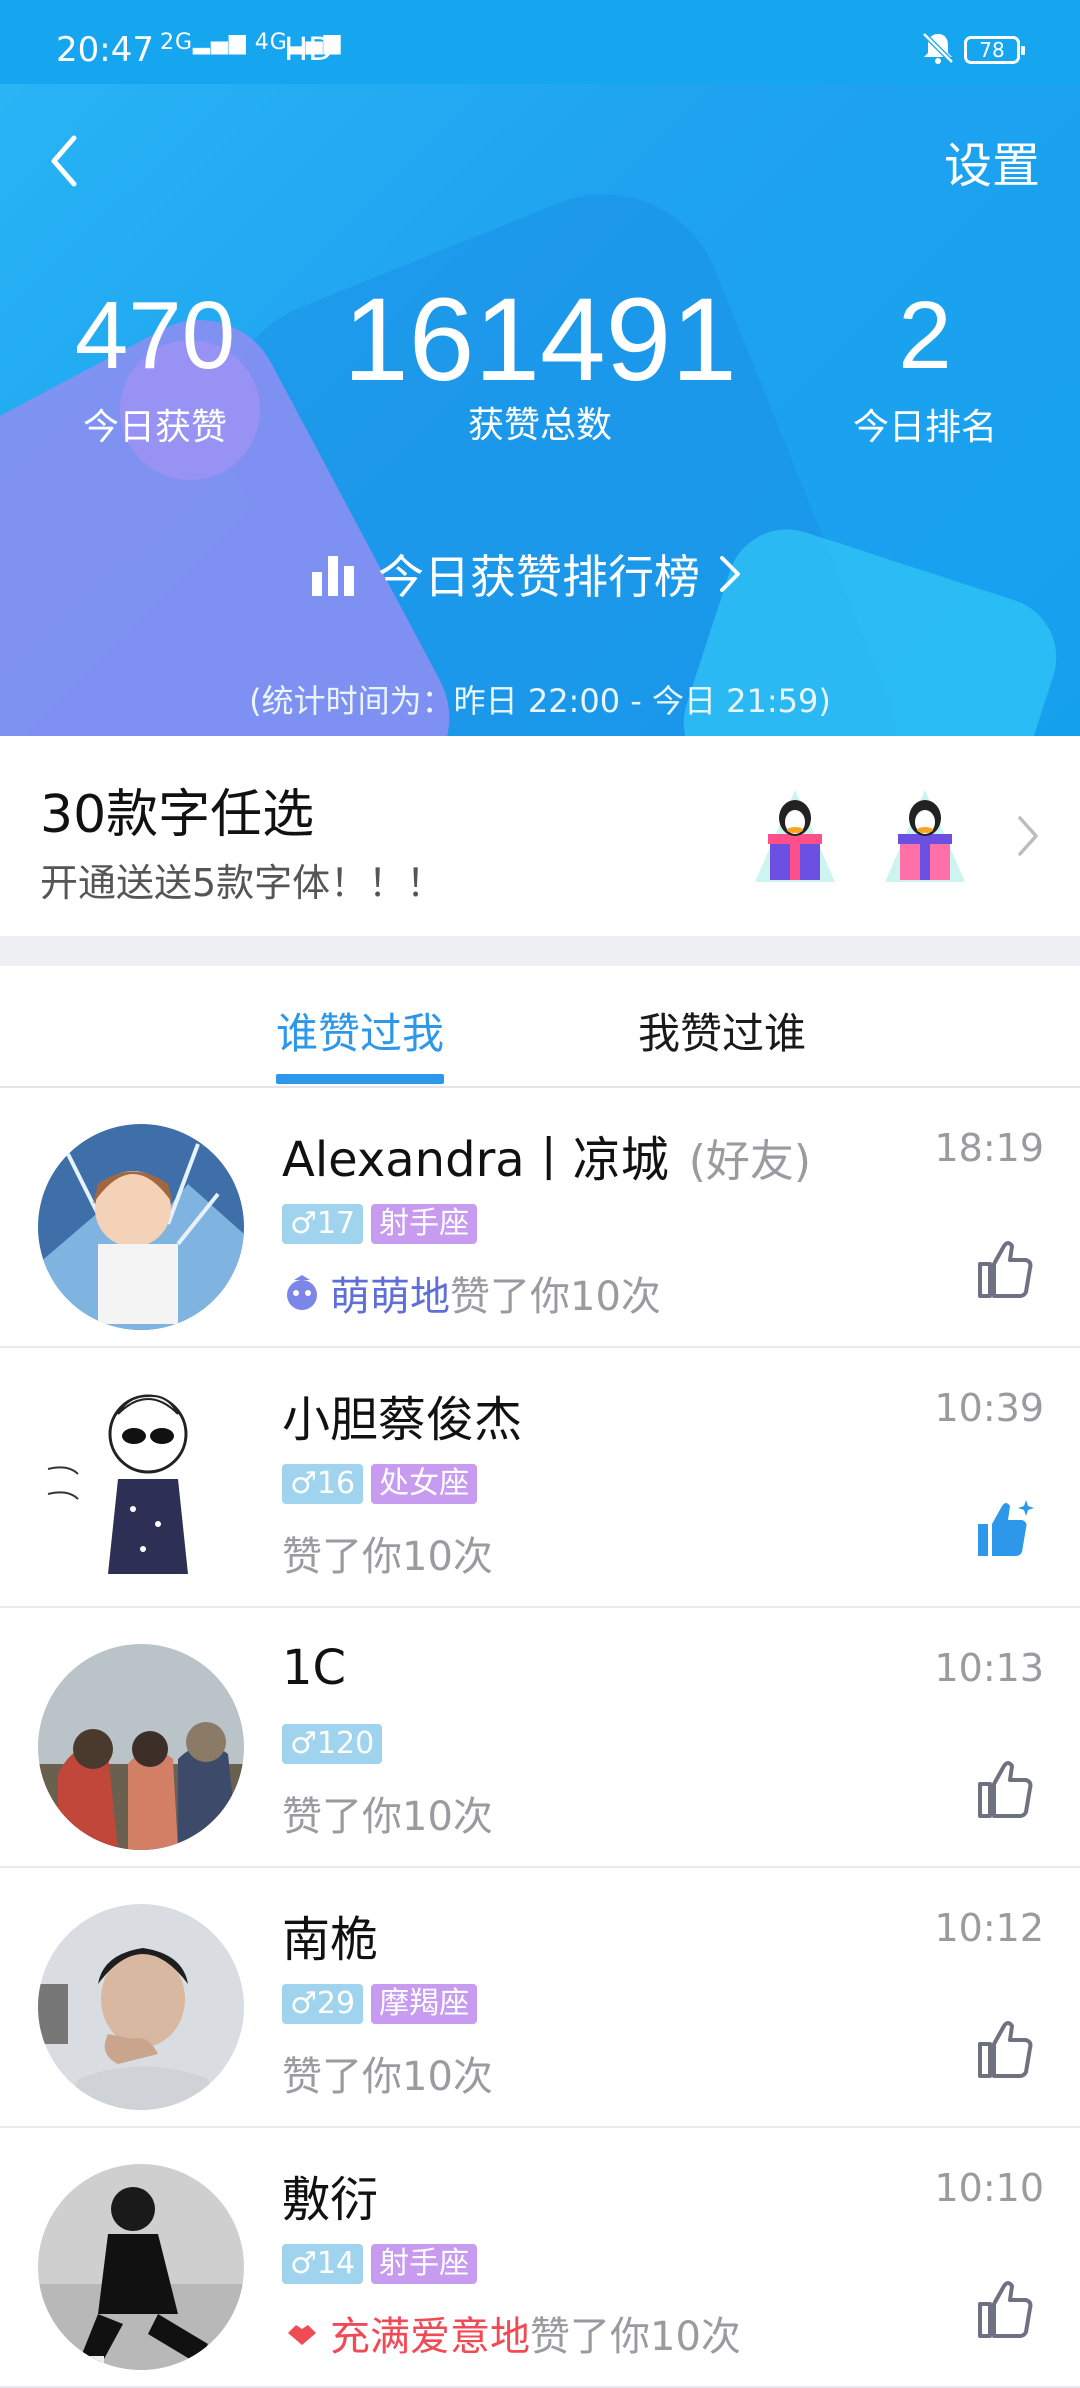  What do you see at coordinates (925, 335) in the screenshot?
I see `today-rank-value: 2` at bounding box center [925, 335].